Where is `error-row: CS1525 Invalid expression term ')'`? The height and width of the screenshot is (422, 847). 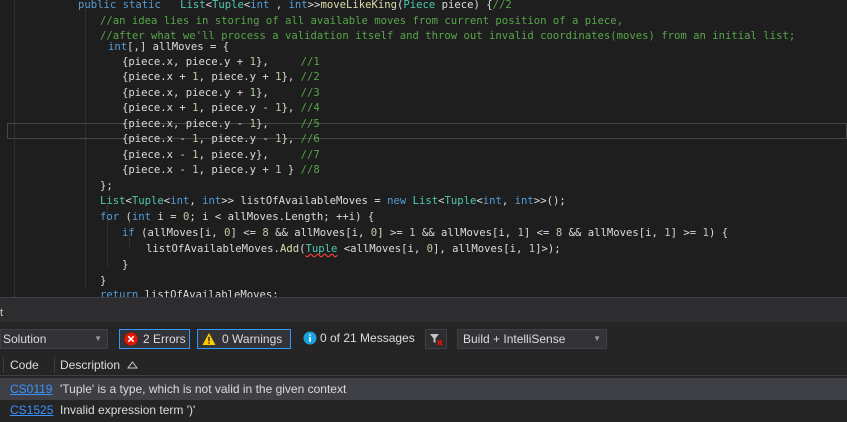 error-row: CS1525 Invalid expression term ')' is located at coordinates (423, 410).